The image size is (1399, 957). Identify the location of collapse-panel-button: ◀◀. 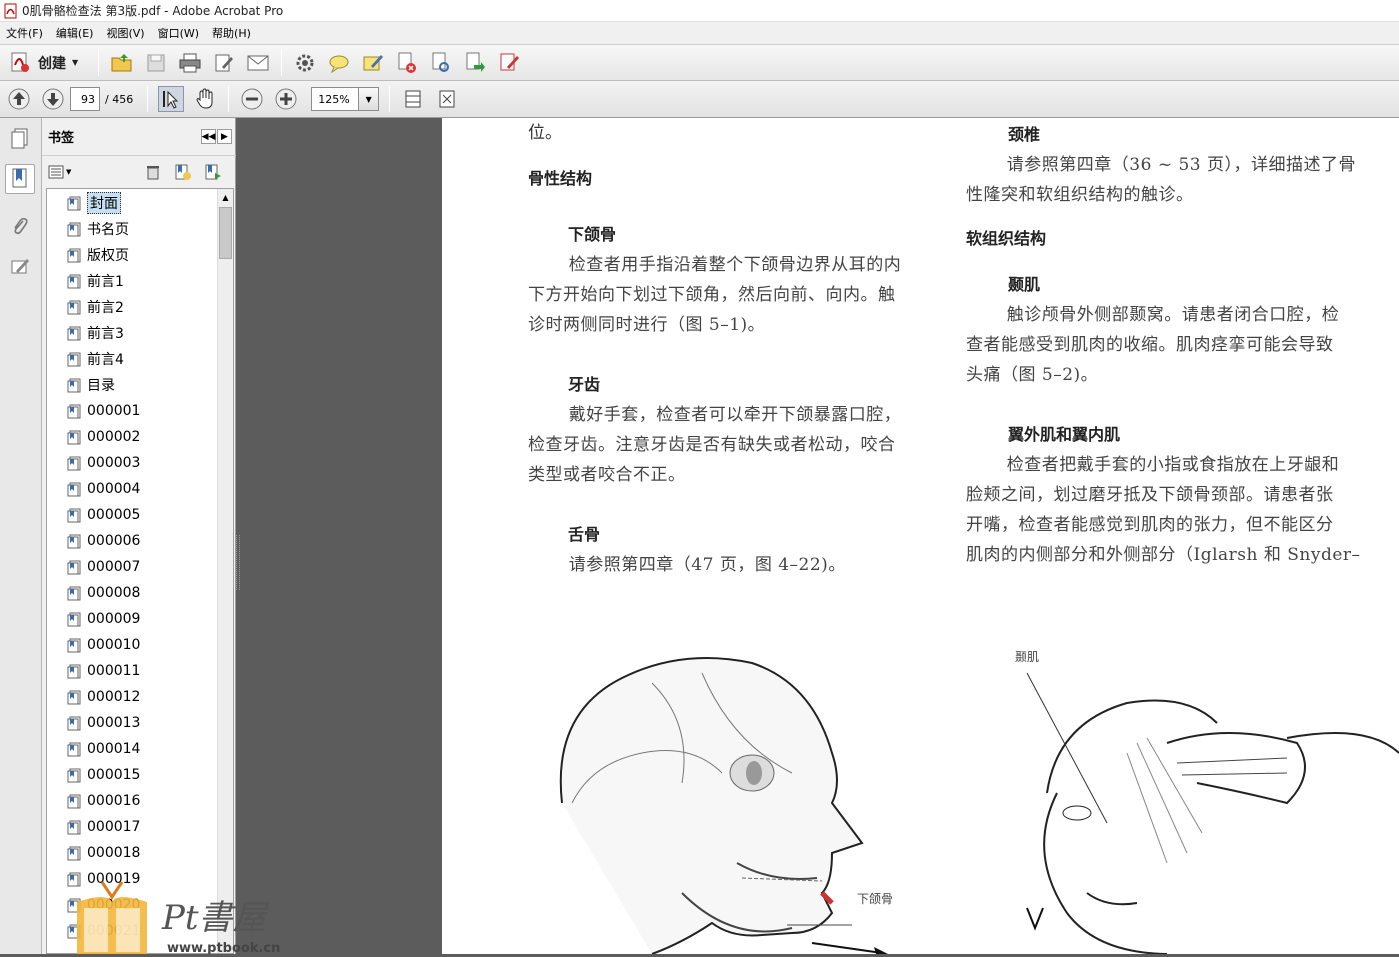
(208, 136).